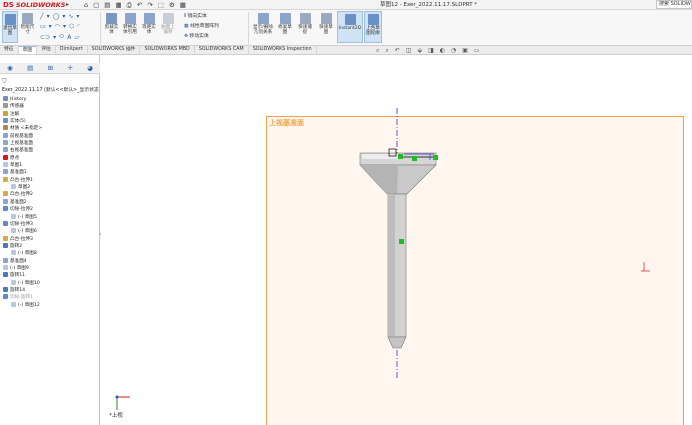 This screenshot has height=425, width=692. Describe the element at coordinates (397, 342) in the screenshot. I see `part-tip` at that location.